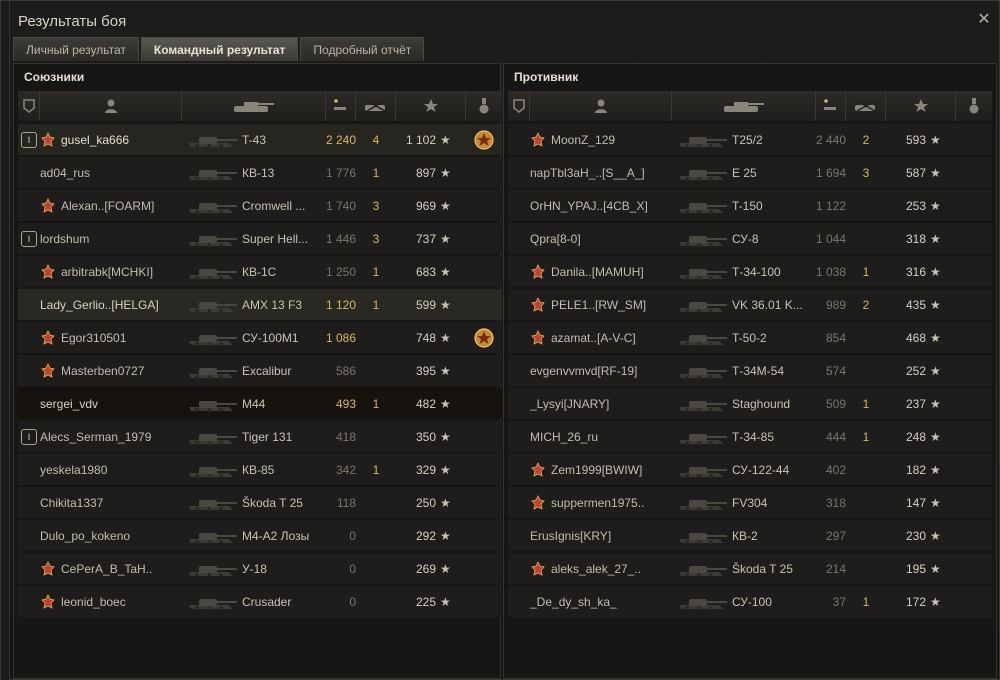 The image size is (1000, 680). I want to click on player-name: Masterben0727, so click(102, 371).